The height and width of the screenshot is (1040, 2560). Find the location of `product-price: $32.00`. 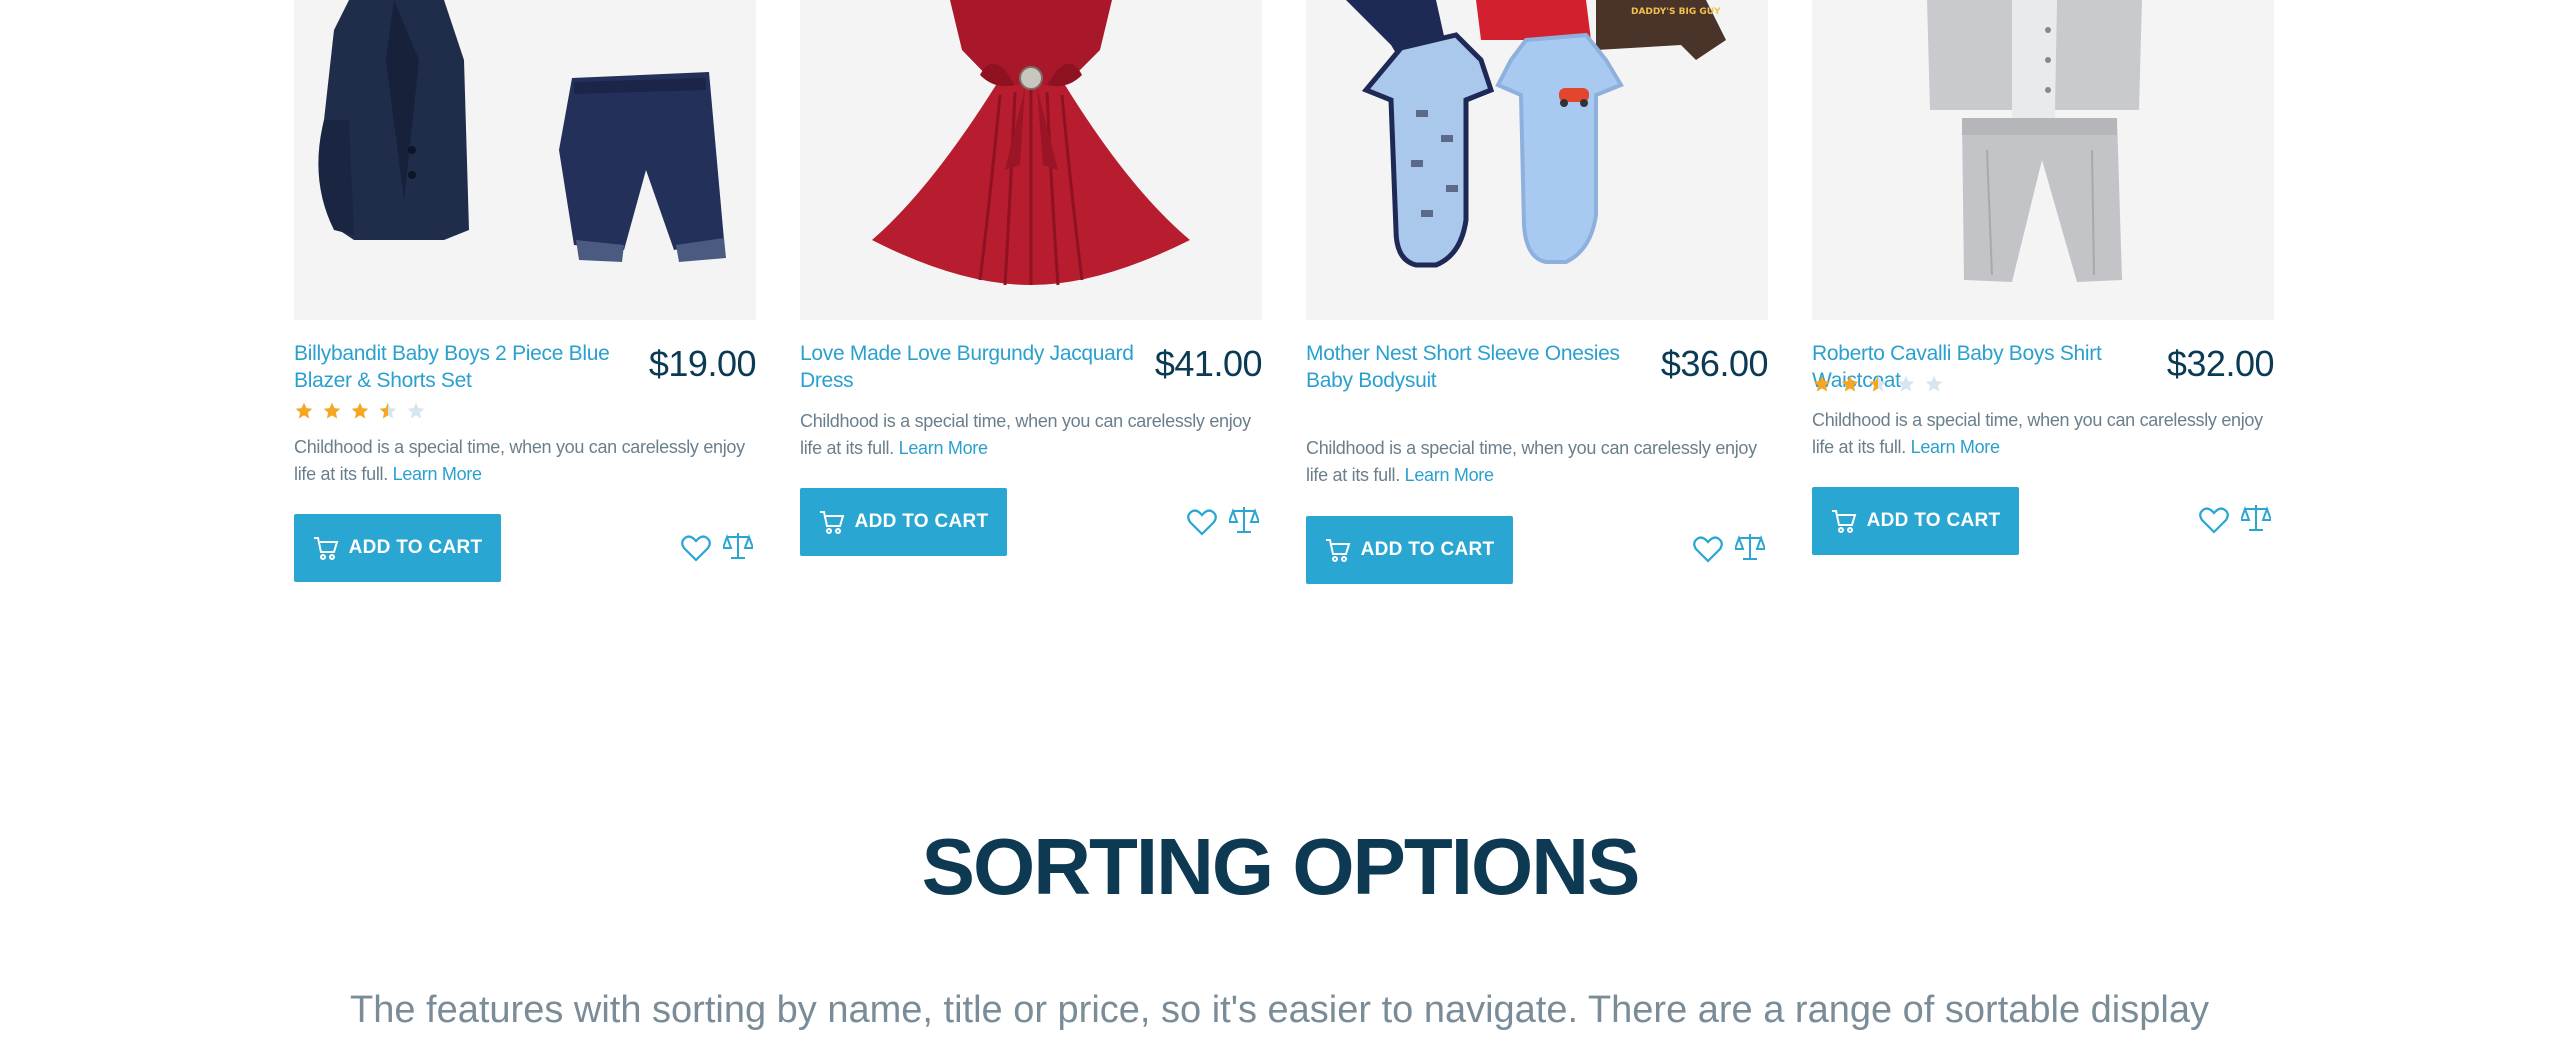

product-price: $32.00 is located at coordinates (2220, 363).